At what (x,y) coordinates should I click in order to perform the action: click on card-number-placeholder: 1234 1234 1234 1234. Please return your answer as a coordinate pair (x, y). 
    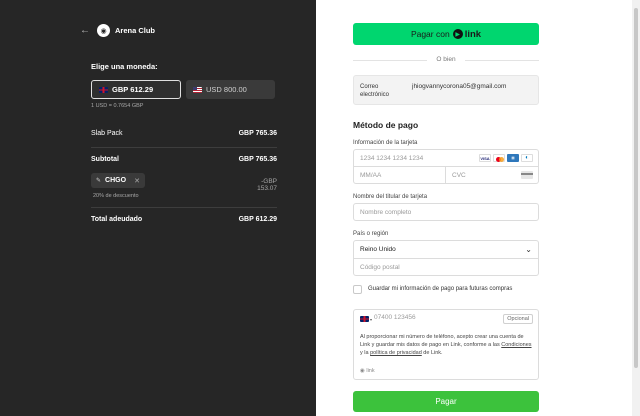
    Looking at the image, I should click on (392, 158).